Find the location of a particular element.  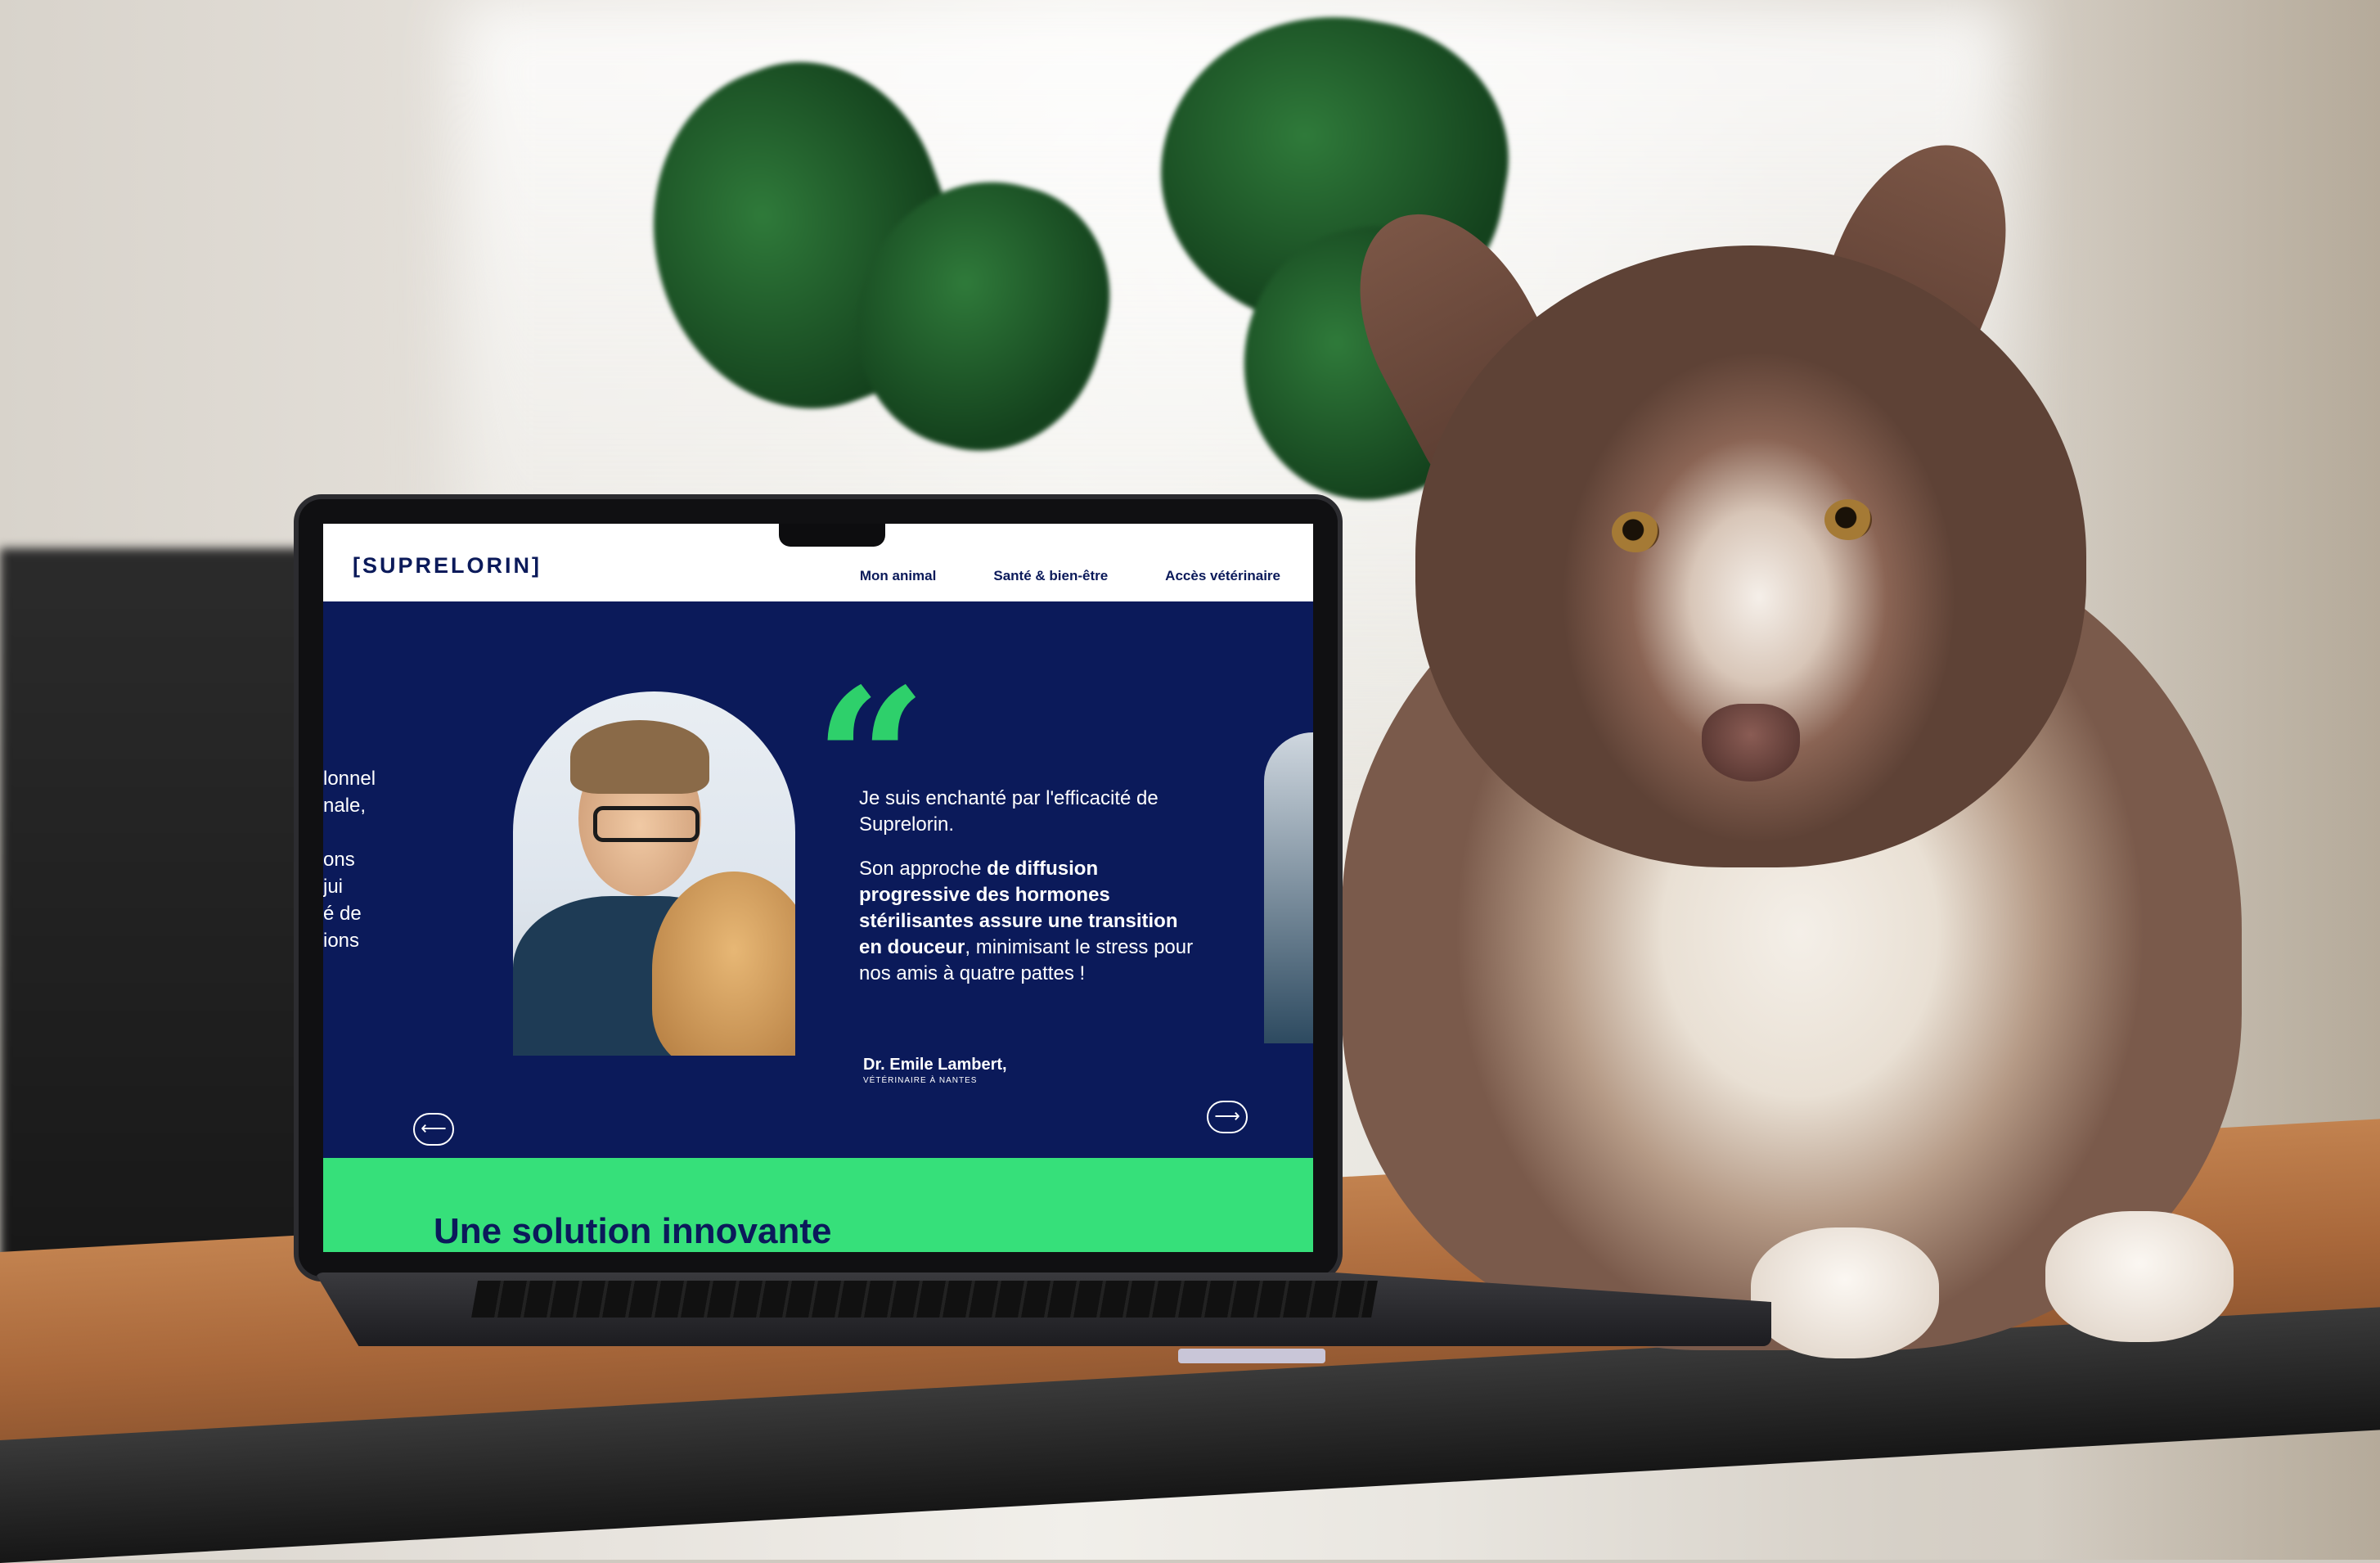

nav-acces-veterinaire: Accès vétérinaire is located at coordinates (1222, 576).